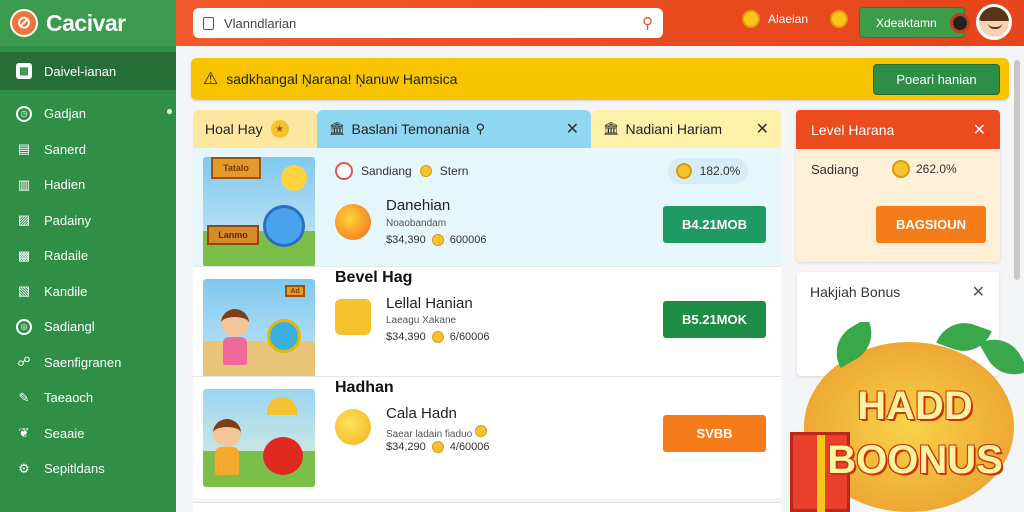 This screenshot has height=512, width=1024. Describe the element at coordinates (374, 277) in the screenshot. I see `section-title: Bevel Hag` at that location.